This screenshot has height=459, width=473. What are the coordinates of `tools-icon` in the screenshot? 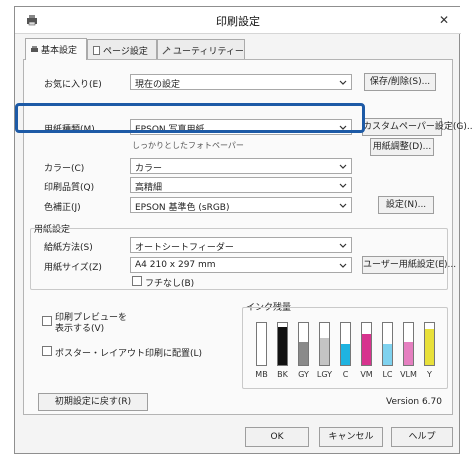 It's located at (166, 50).